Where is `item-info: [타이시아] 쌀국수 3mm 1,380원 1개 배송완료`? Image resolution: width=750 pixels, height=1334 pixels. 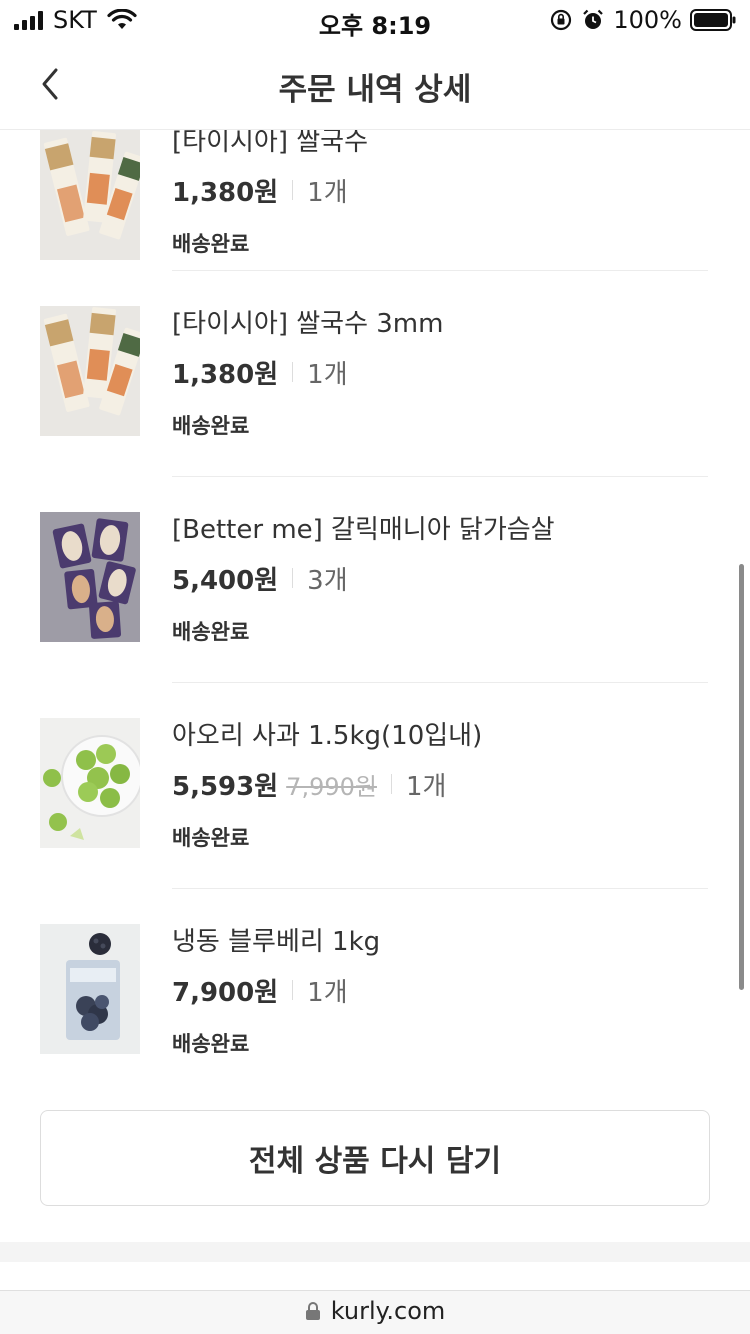 item-info: [타이시아] 쌀국수 3mm 1,380원 1개 배송완료 is located at coordinates (440, 373).